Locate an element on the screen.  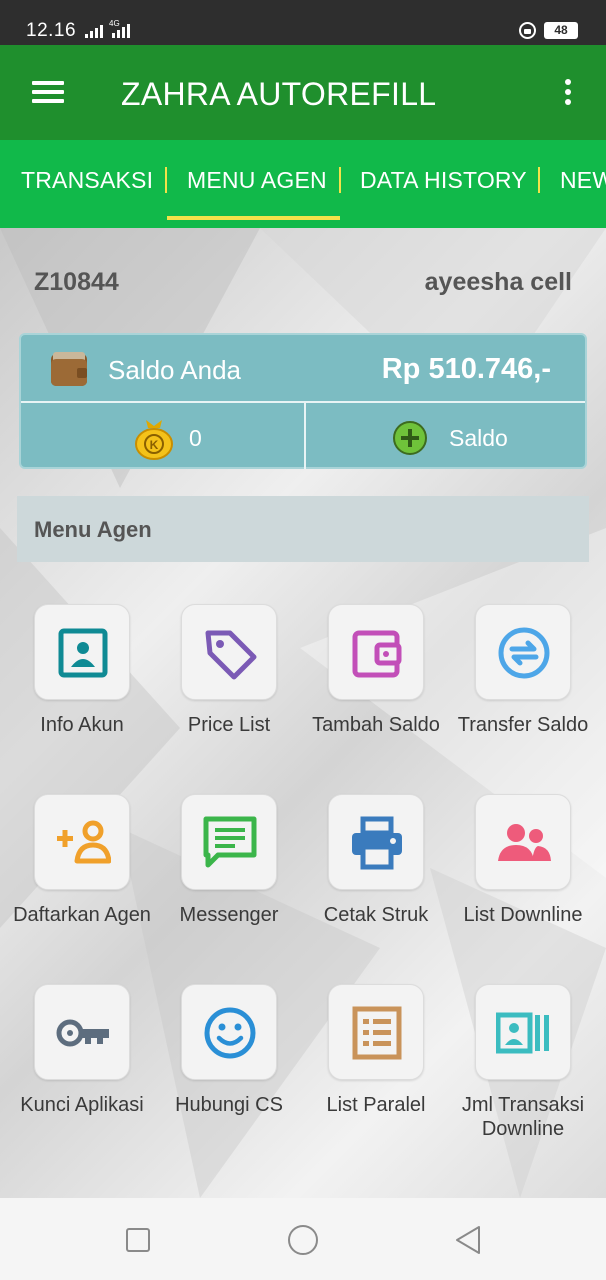
tab-data-history: DATA HISTORY is located at coordinates (443, 180).